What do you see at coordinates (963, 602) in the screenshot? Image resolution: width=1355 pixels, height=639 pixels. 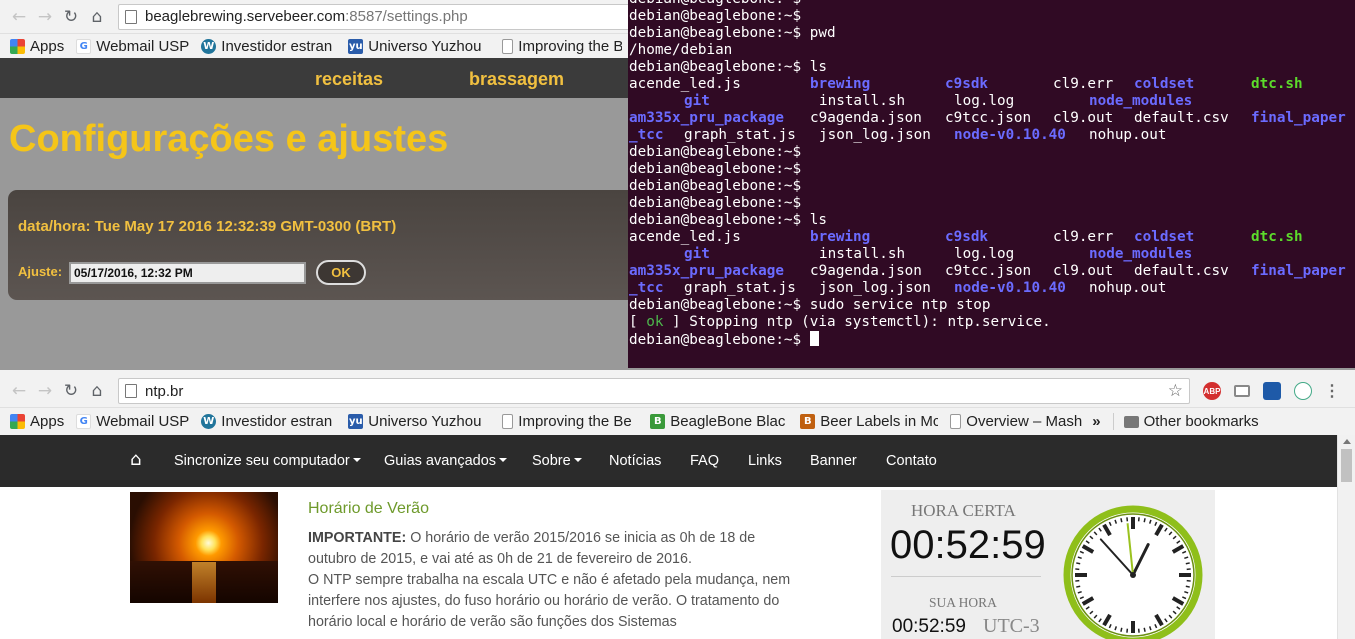 I see `sua-hora-label: SUA HORA` at bounding box center [963, 602].